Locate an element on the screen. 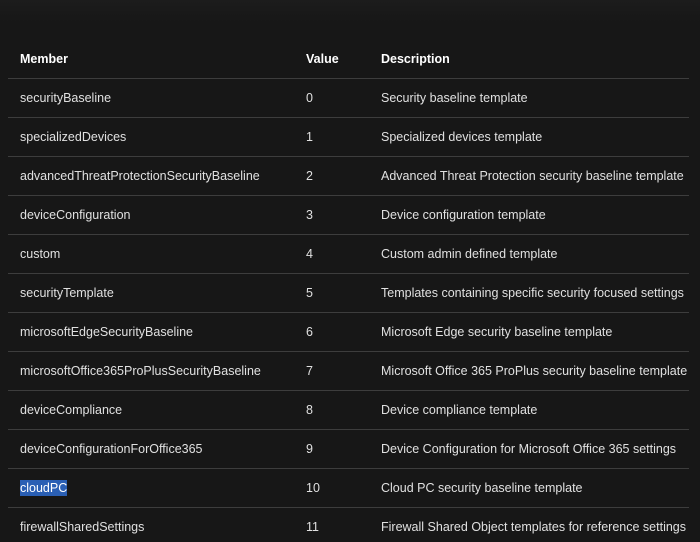 The image size is (700, 542). member-cell: securityTemplate is located at coordinates (151, 293).